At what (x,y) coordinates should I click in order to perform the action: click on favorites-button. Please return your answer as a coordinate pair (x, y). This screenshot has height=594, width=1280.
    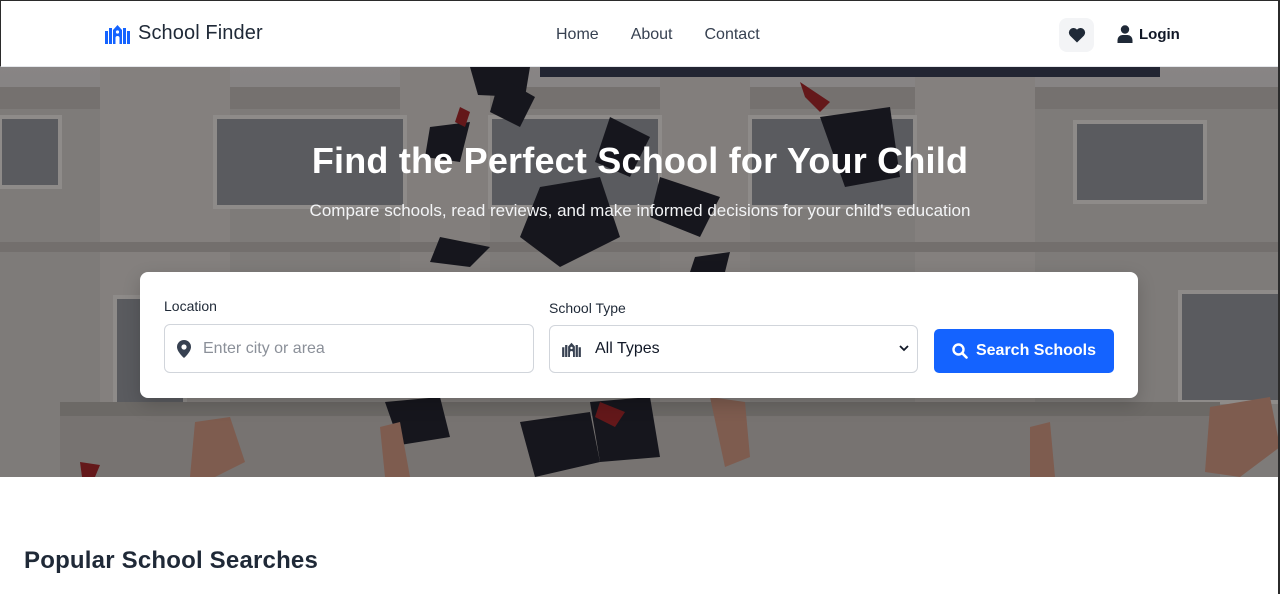
    Looking at the image, I should click on (1076, 35).